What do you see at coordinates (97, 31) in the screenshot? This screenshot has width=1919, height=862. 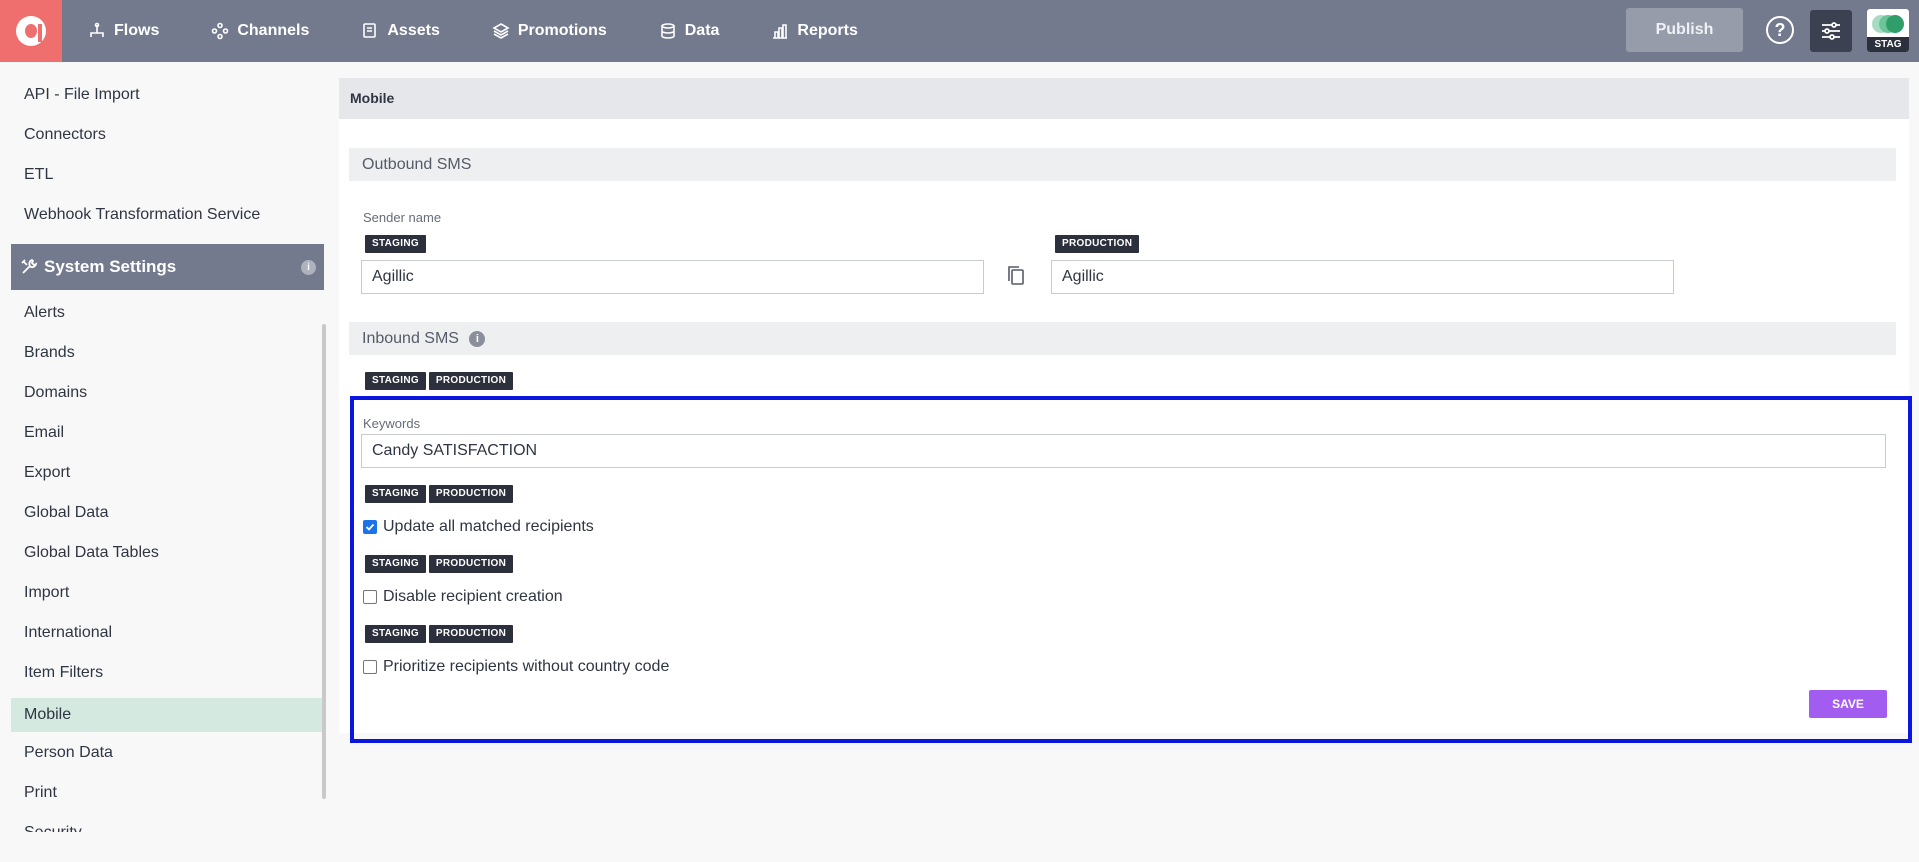 I see `flows-icon` at bounding box center [97, 31].